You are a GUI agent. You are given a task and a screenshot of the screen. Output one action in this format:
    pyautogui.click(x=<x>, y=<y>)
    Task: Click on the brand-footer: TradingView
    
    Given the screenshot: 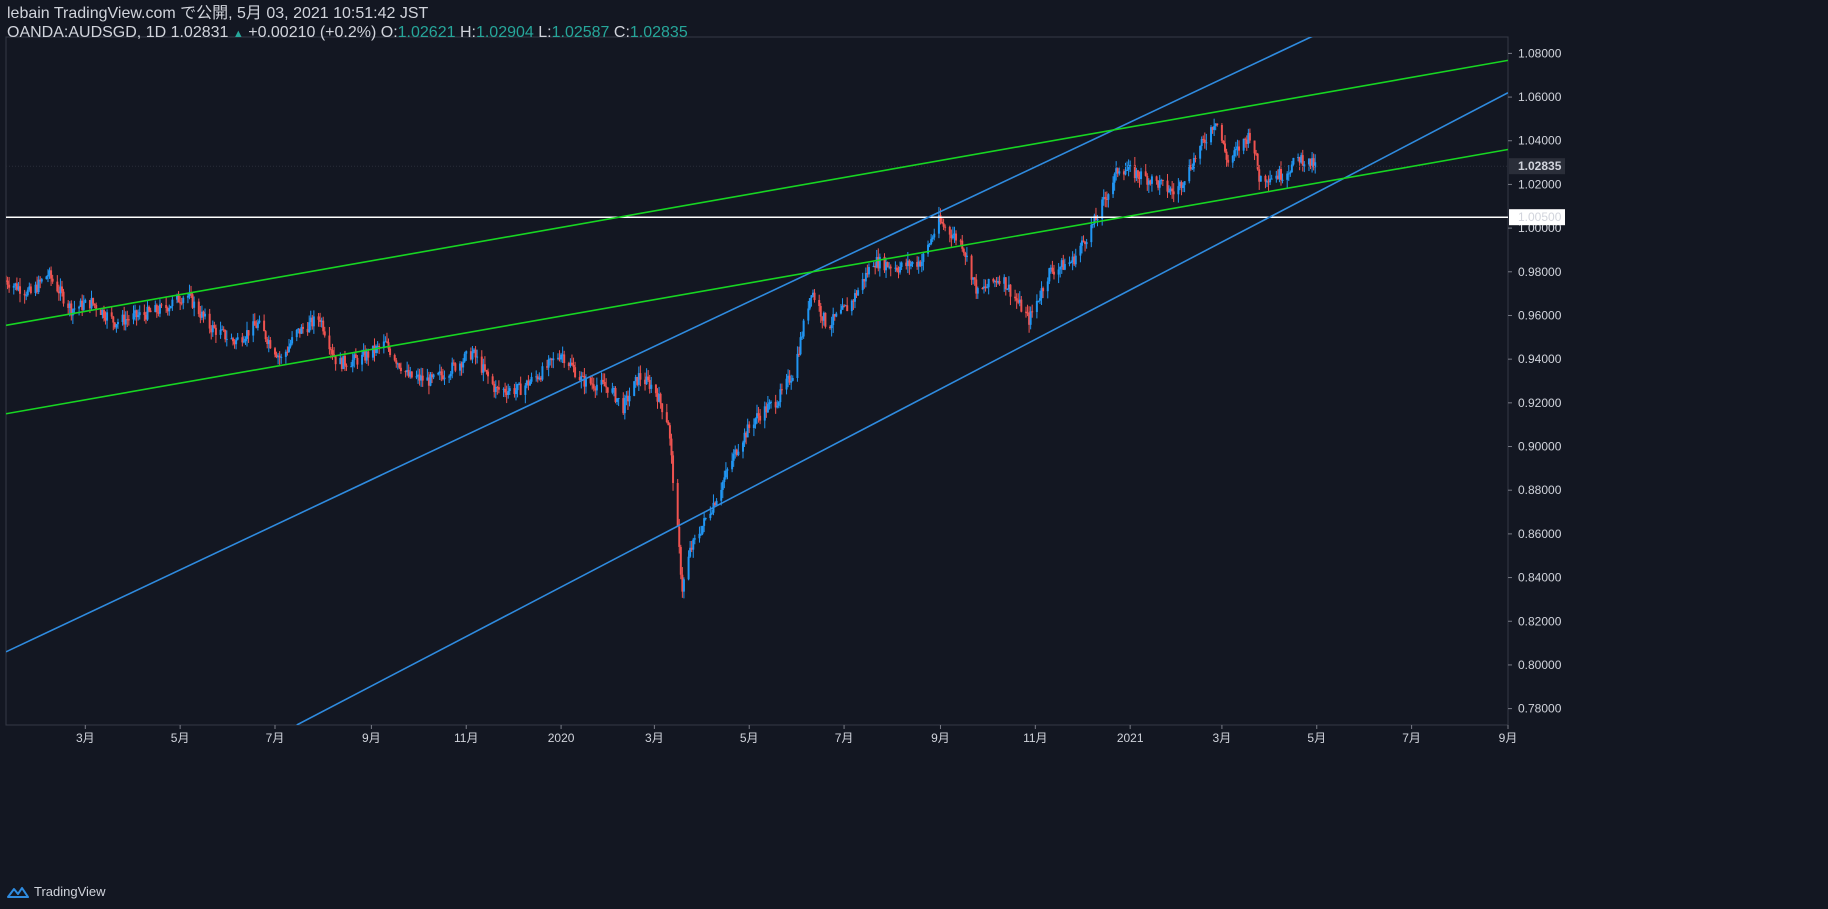 What is the action you would take?
    pyautogui.click(x=56, y=891)
    